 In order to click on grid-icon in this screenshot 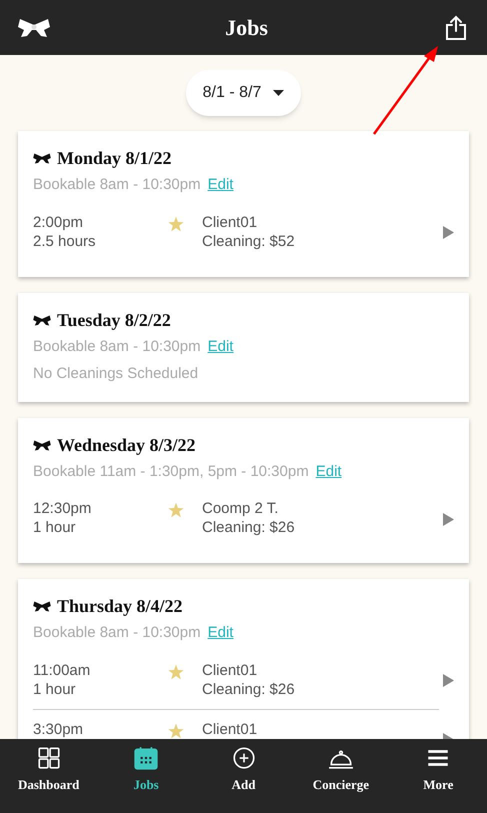, I will do `click(49, 758)`.